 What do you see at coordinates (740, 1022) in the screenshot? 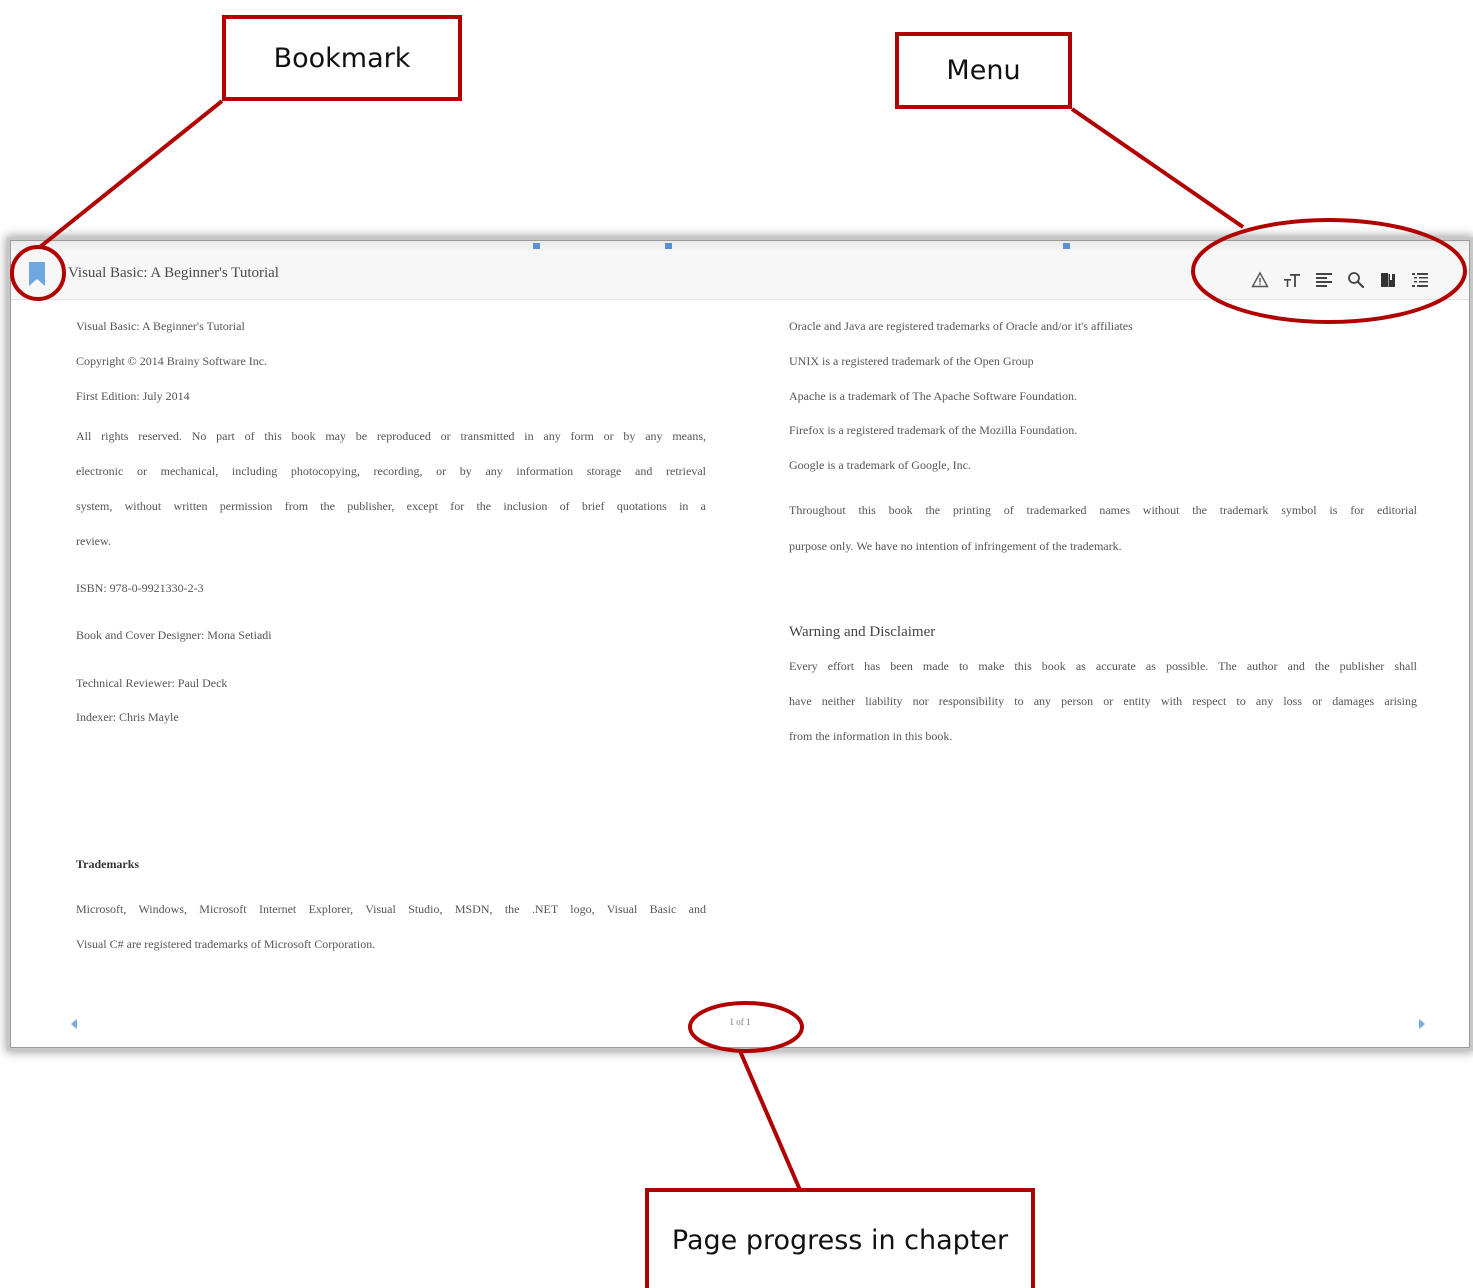
I see `page-progress-indicator: 1 of 1` at bounding box center [740, 1022].